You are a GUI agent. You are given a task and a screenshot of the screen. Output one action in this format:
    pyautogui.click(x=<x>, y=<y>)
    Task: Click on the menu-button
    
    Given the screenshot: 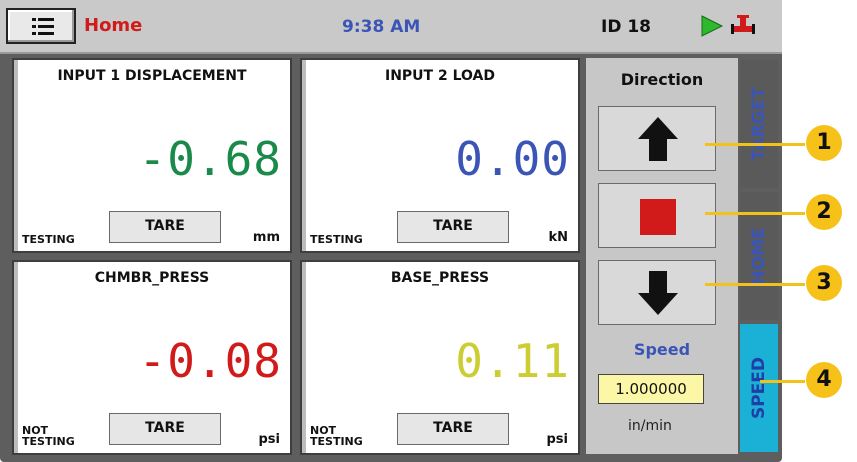 What is the action you would take?
    pyautogui.click(x=41, y=26)
    